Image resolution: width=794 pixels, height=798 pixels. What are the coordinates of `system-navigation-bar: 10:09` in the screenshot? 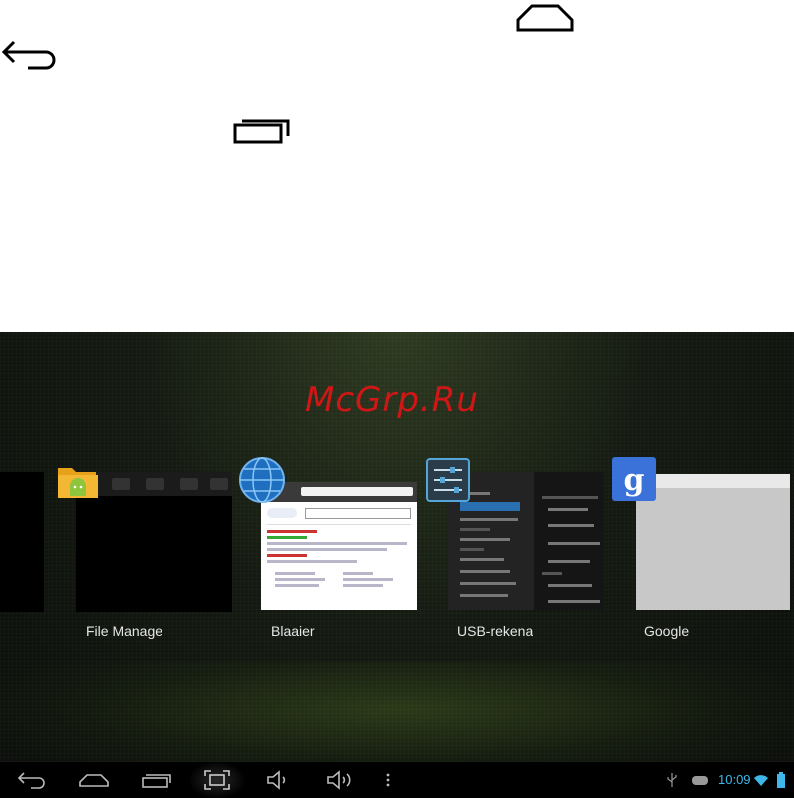 It's located at (397, 780).